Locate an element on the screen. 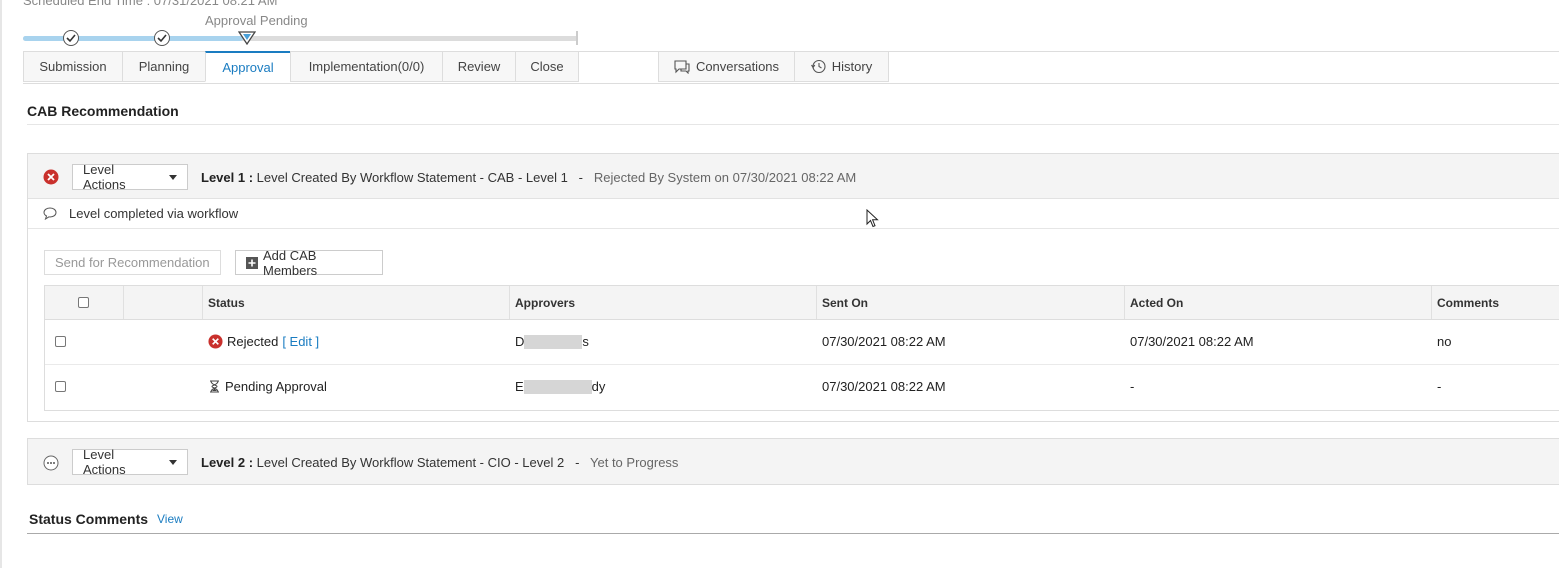  row-status: Pending Approval is located at coordinates (268, 386).